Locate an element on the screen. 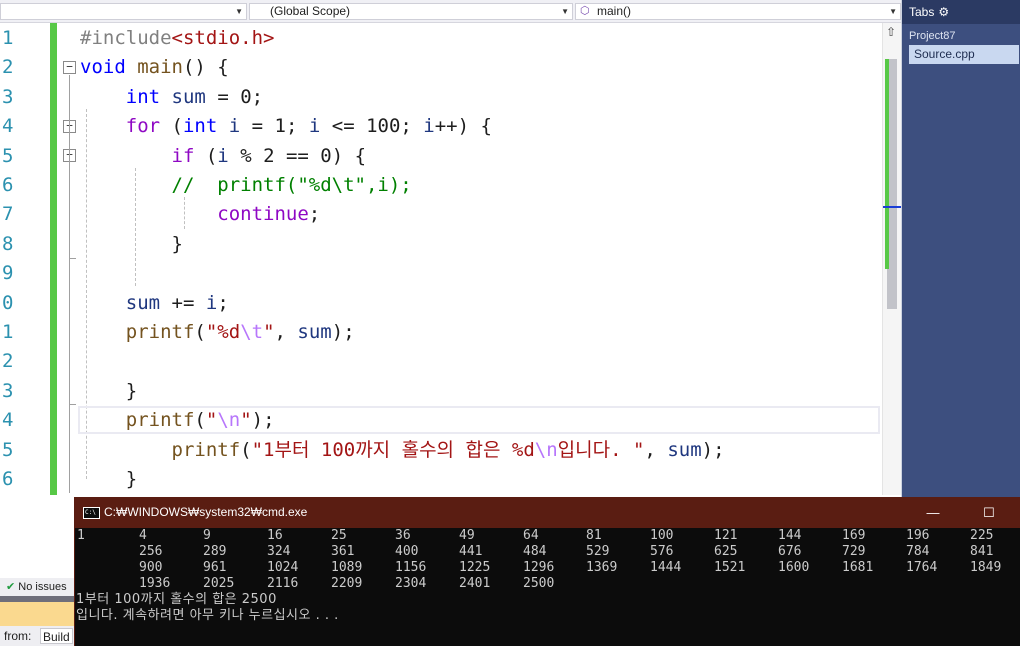 Image resolution: width=1020 pixels, height=646 pixels. code-token: "%d is located at coordinates (223, 332).